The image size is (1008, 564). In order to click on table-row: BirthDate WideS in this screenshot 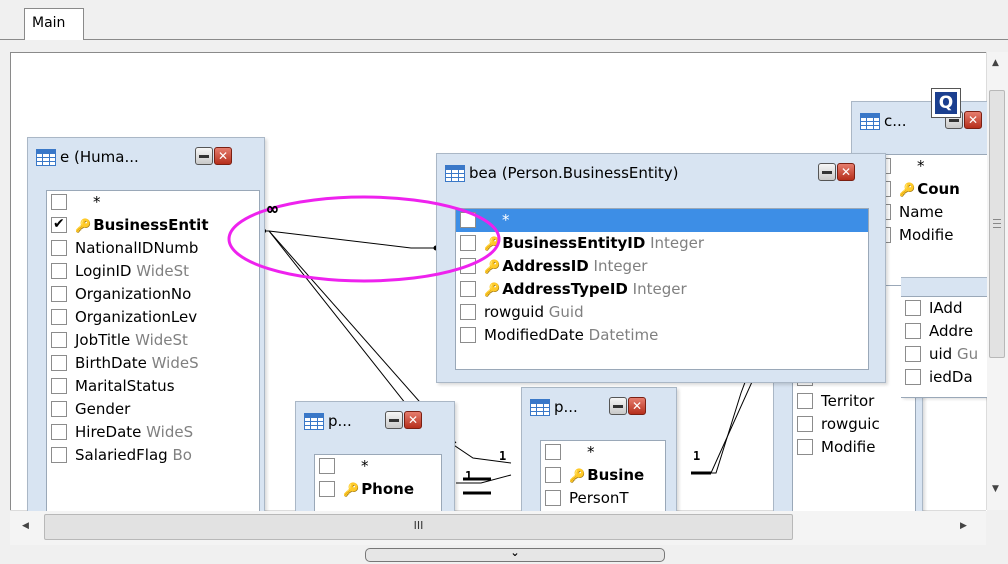, I will do `click(153, 363)`.